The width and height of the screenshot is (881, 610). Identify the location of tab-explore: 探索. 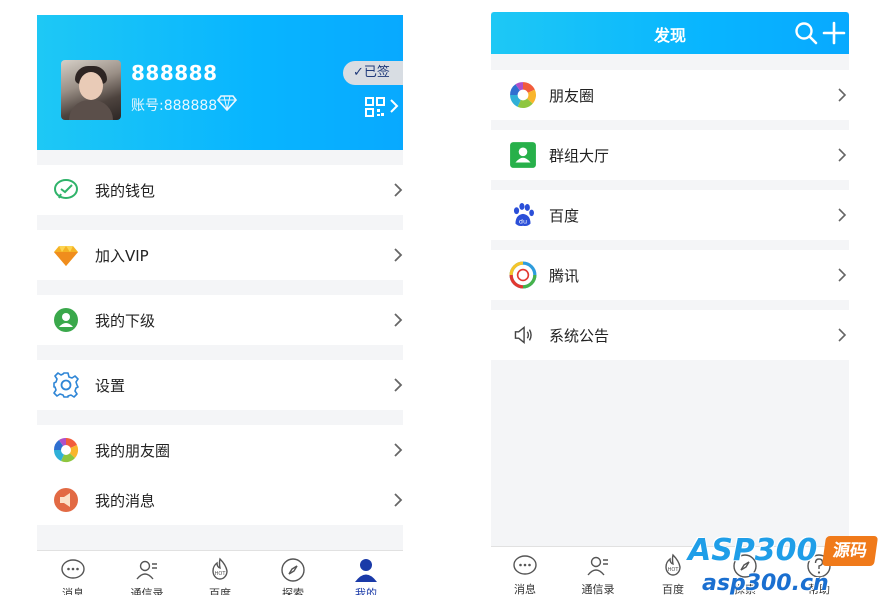
(293, 576).